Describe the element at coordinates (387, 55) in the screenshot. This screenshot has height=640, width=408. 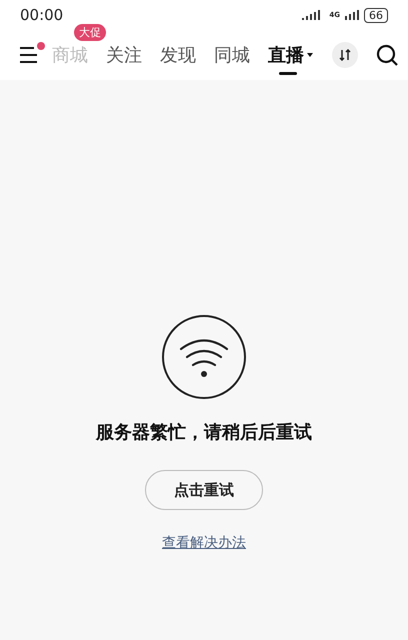
I see `search-icon` at that location.